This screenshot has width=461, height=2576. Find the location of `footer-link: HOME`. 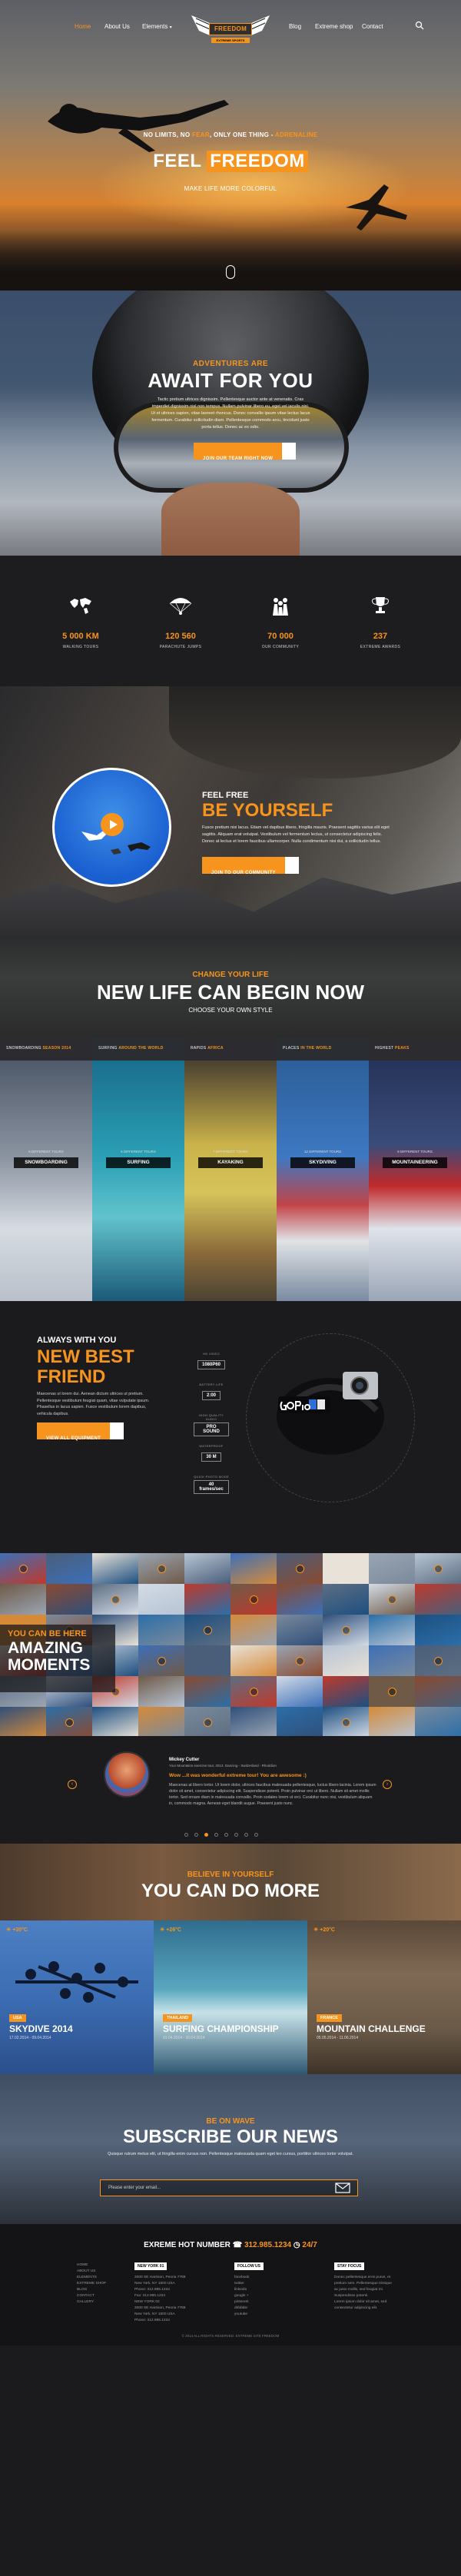

footer-link: HOME is located at coordinates (91, 2265).